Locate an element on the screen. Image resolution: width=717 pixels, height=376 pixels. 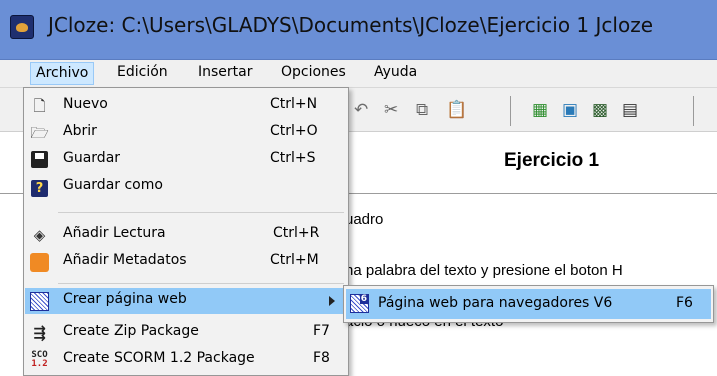
zip-icon: ⇶ is located at coordinates (39, 333).